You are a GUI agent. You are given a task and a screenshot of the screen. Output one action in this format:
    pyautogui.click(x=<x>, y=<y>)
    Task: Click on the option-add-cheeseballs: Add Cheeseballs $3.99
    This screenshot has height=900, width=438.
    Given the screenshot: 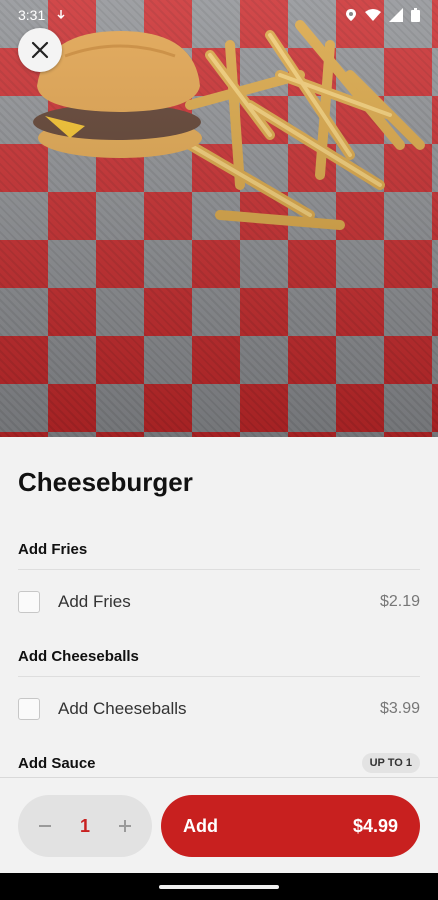 What is the action you would take?
    pyautogui.click(x=219, y=709)
    